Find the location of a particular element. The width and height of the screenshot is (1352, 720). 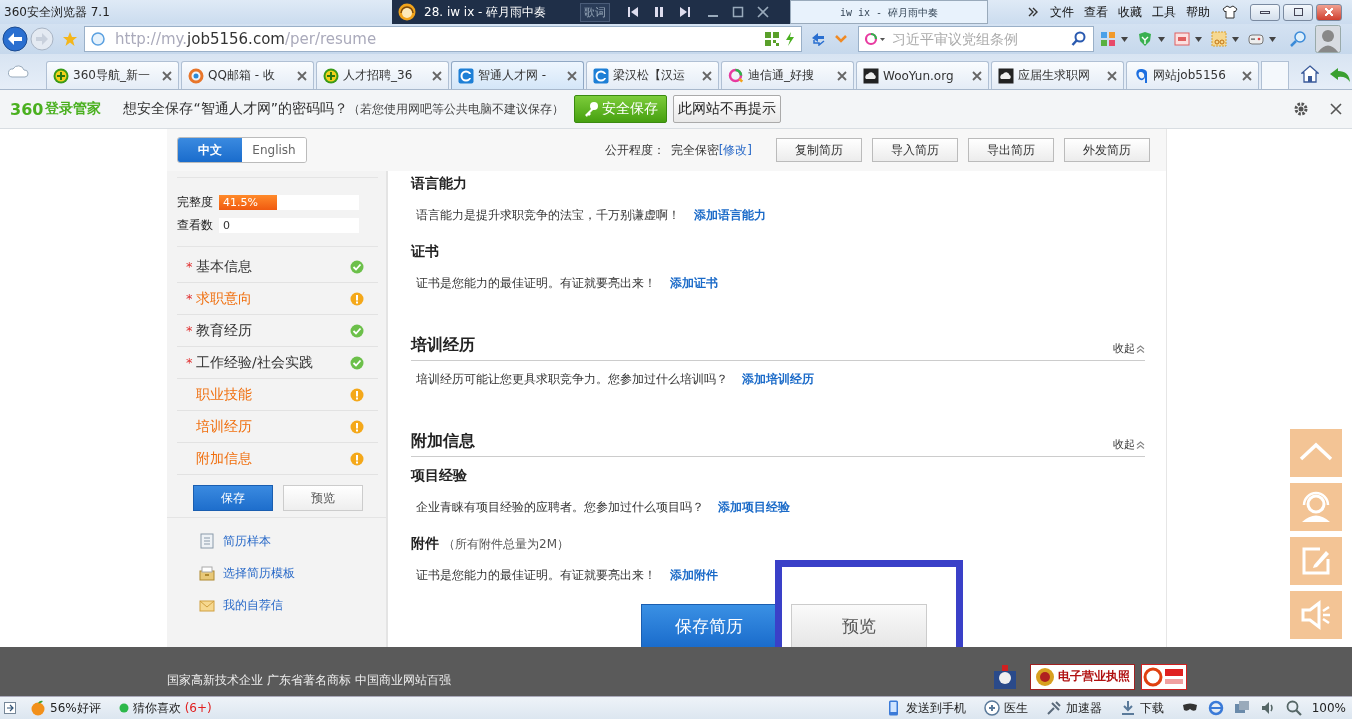

trust-badge-icon is located at coordinates (1164, 676).